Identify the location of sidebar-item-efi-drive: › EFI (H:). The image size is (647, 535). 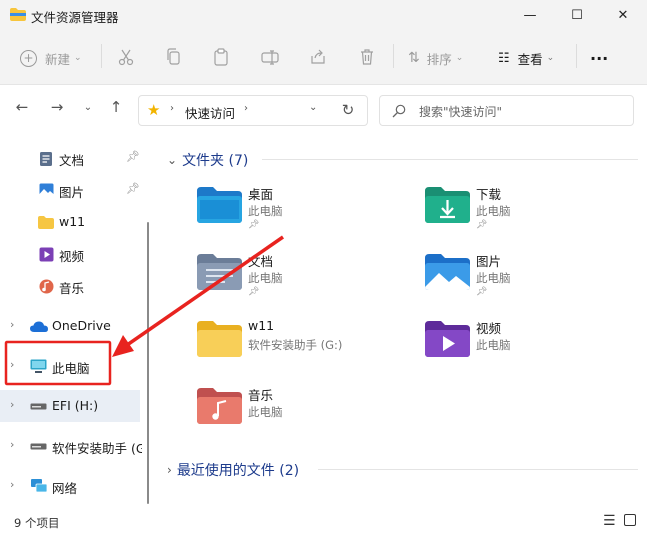
(70, 406).